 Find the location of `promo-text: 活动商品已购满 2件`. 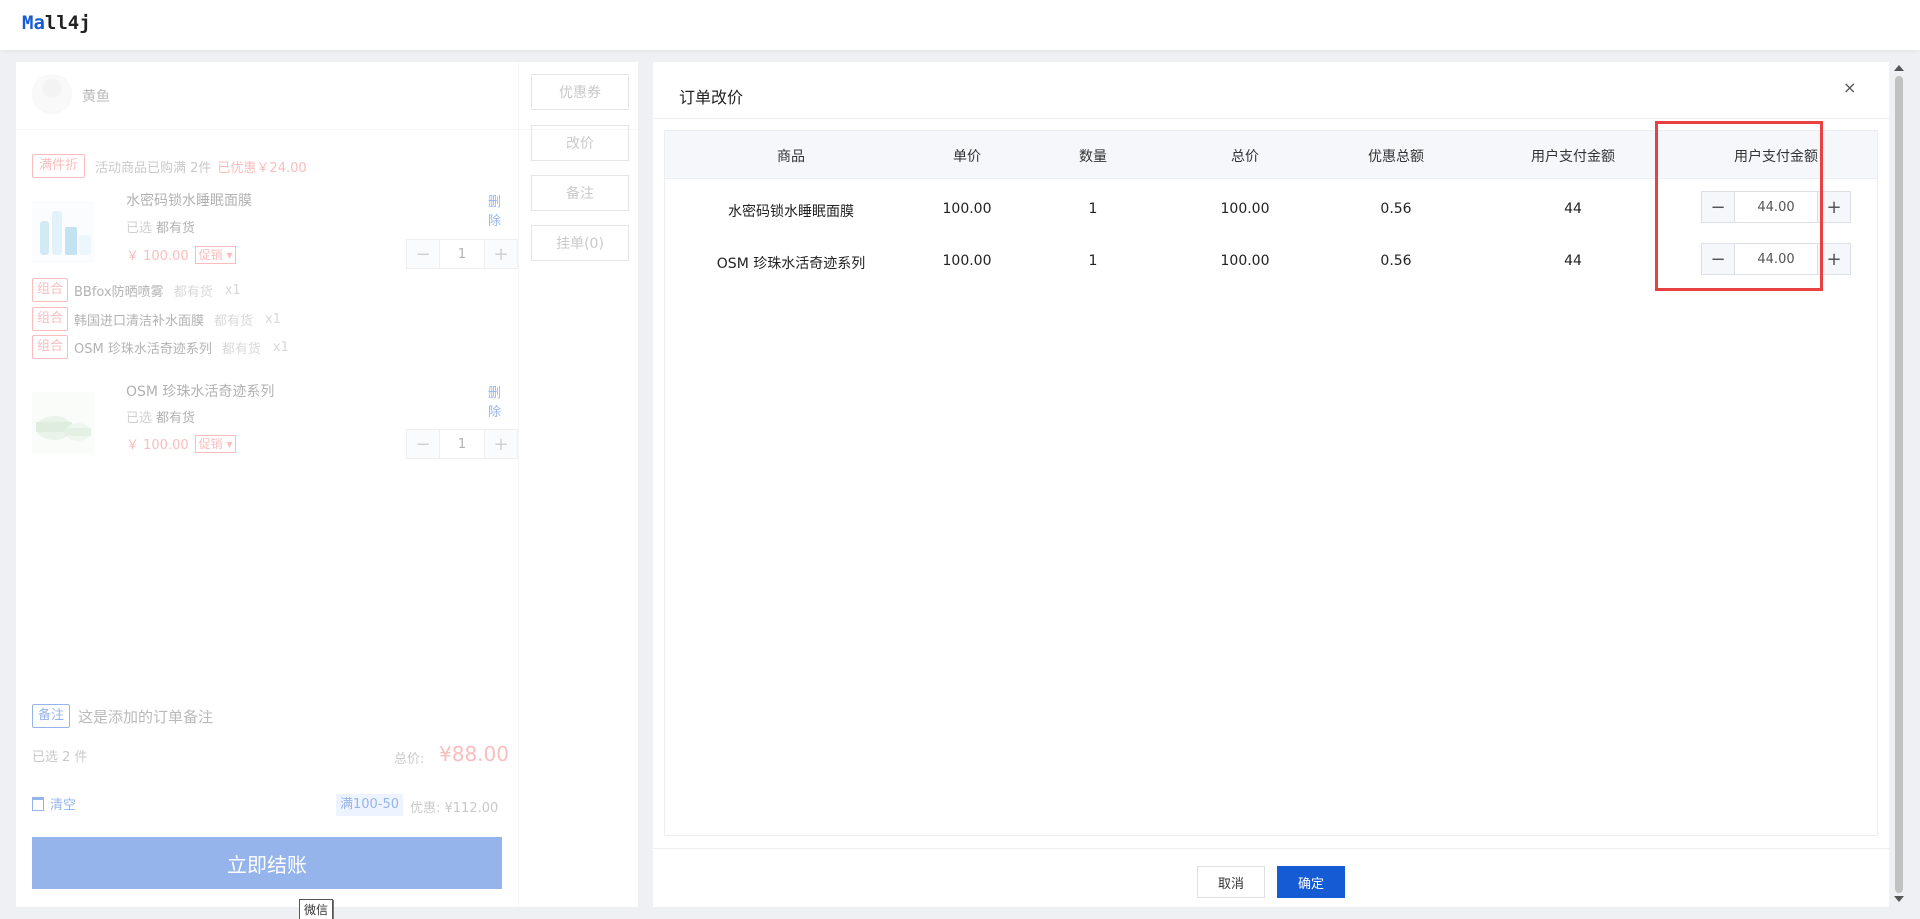

promo-text: 活动商品已购满 2件 is located at coordinates (153, 168).